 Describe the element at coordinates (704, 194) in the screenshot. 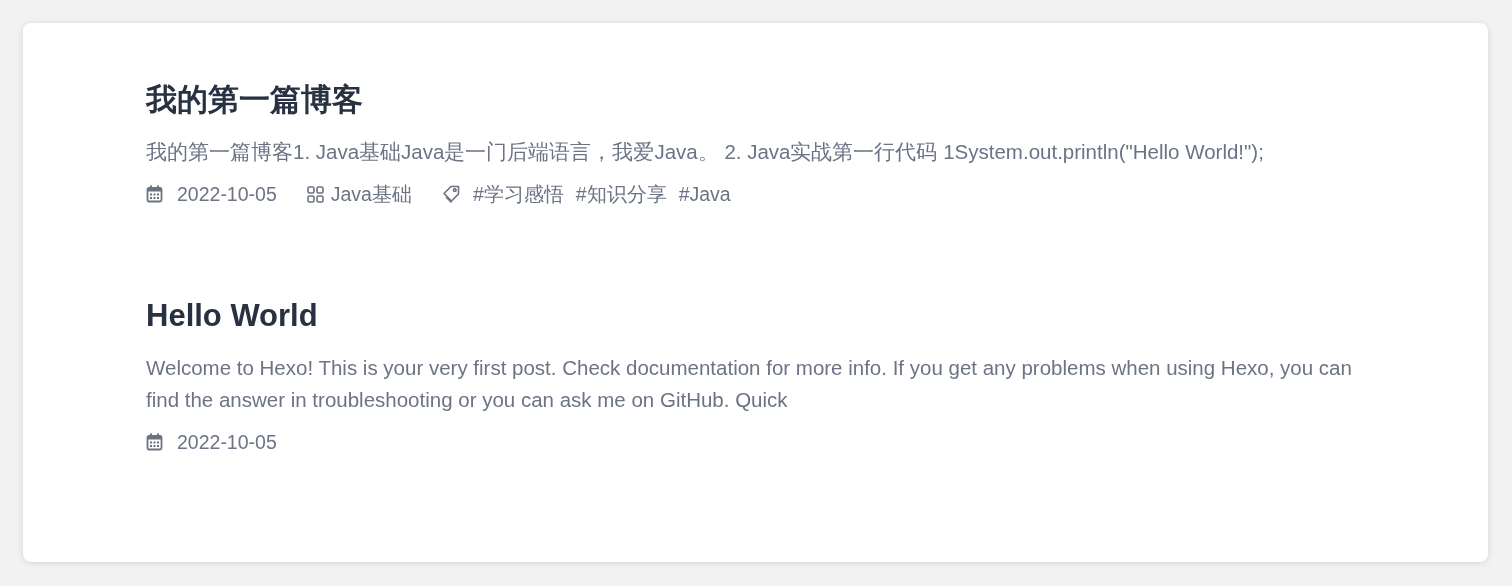

I see `tag-link: #Java` at that location.